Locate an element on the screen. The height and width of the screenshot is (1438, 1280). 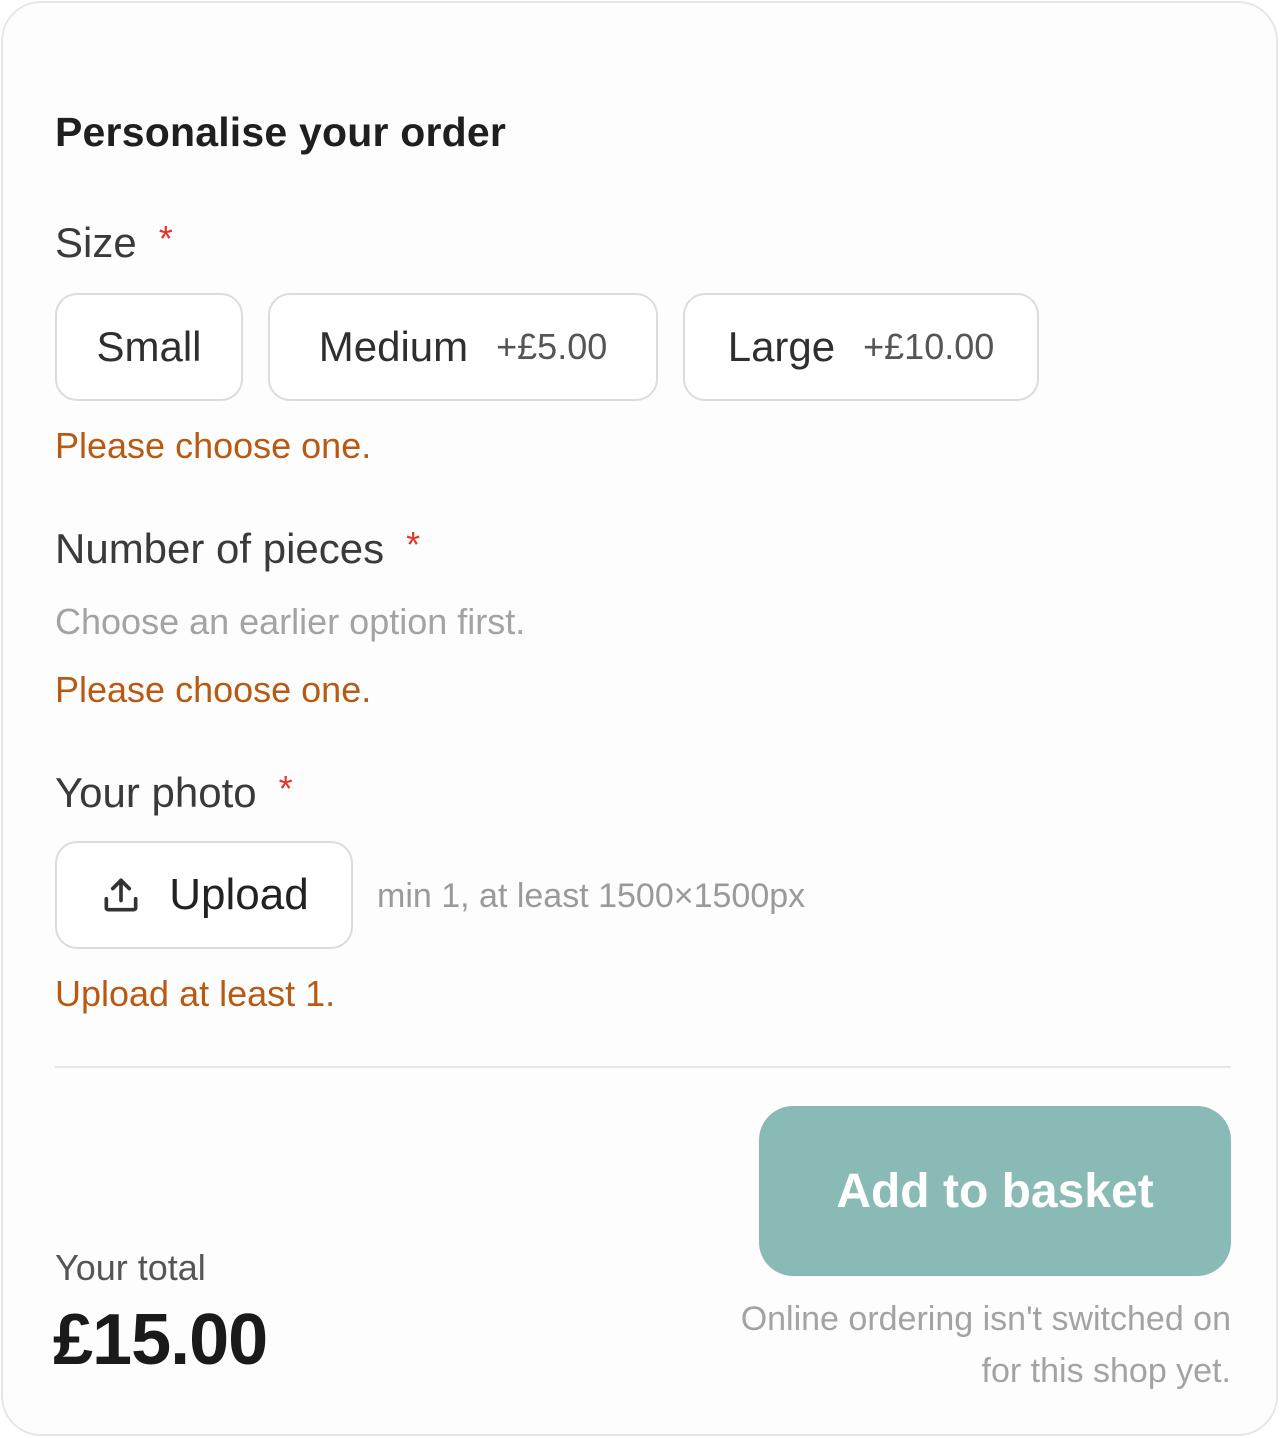
form-title: Personalise your order is located at coordinates (281, 132).